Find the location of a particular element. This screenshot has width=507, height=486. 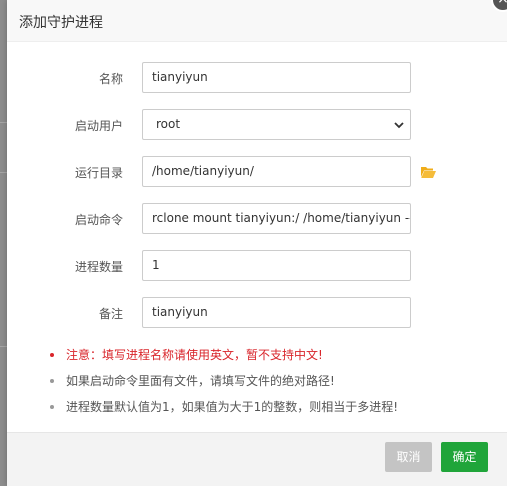

note-text: 进程数量默认值为1，如果值为大于1的整数，则相当于多进程! is located at coordinates (232, 407).